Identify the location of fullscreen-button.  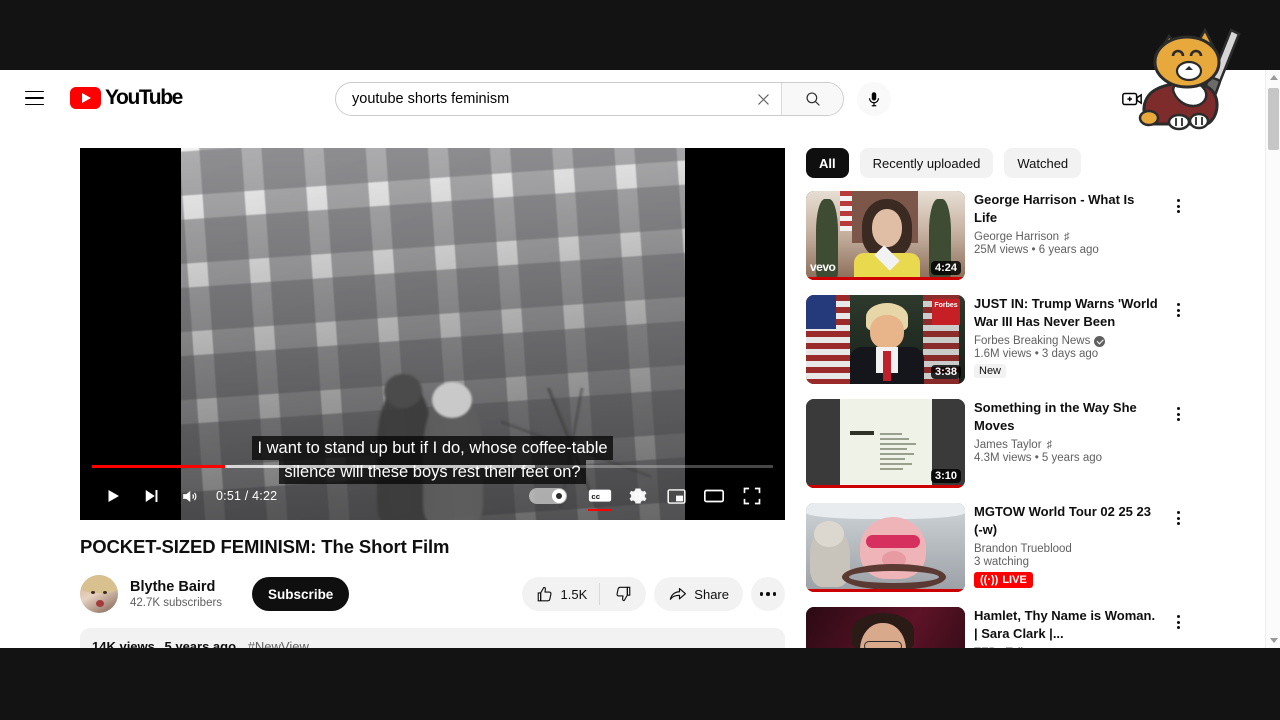
(752, 496).